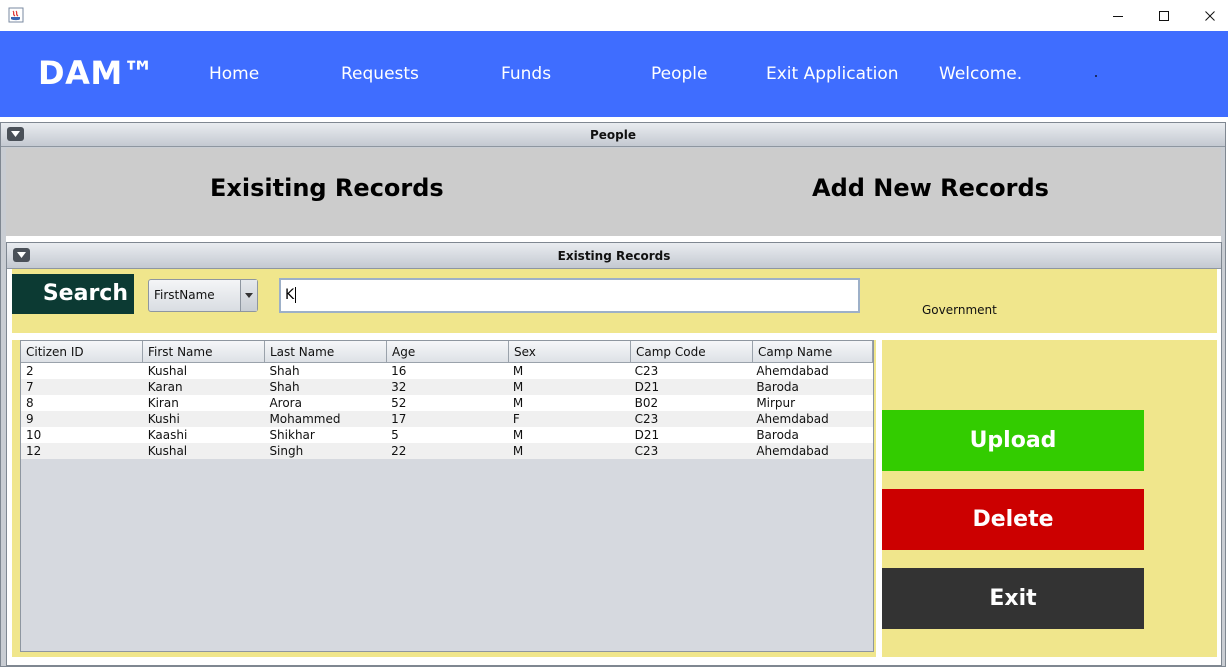  What do you see at coordinates (570, 352) in the screenshot?
I see `column-header-sex: Sex` at bounding box center [570, 352].